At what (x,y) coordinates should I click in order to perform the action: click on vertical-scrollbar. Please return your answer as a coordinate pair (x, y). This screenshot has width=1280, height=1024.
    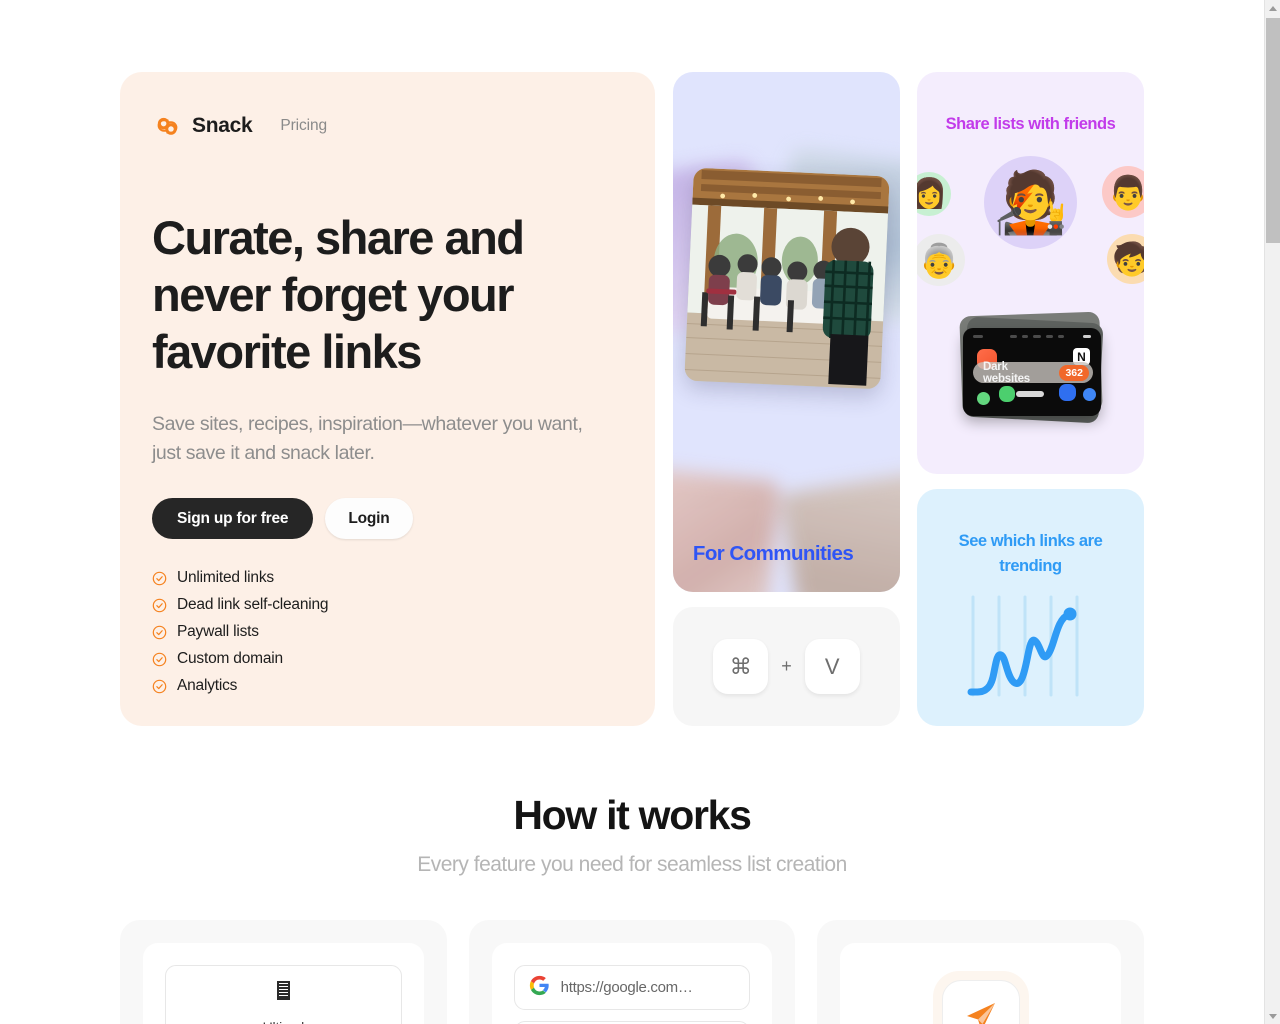
    Looking at the image, I should click on (1272, 512).